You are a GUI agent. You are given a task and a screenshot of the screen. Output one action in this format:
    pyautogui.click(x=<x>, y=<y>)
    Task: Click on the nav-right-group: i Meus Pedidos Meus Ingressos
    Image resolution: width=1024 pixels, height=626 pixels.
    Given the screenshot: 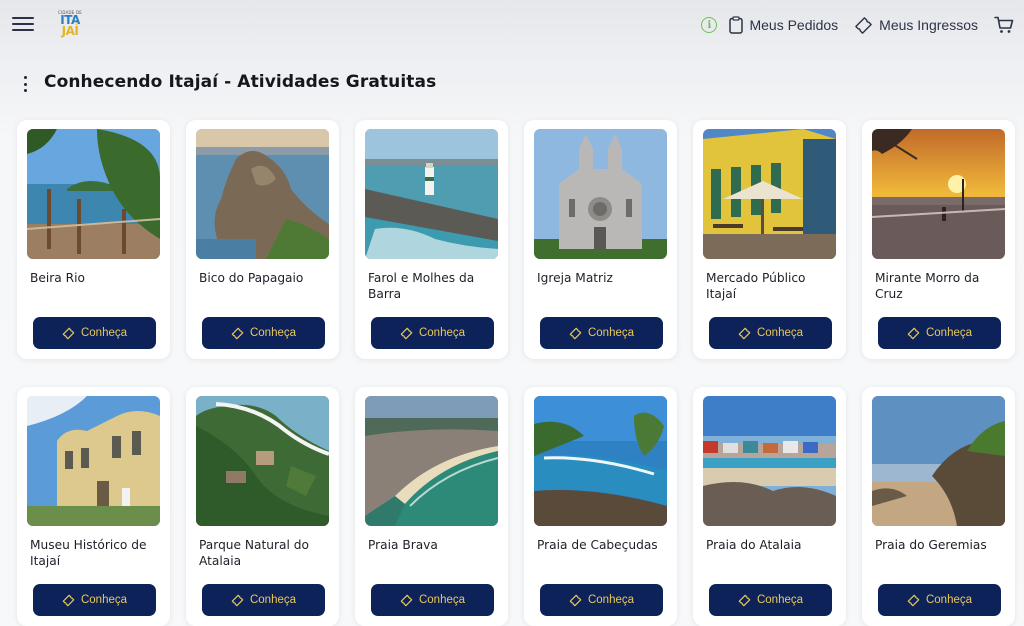 What is the action you would take?
    pyautogui.click(x=862, y=25)
    